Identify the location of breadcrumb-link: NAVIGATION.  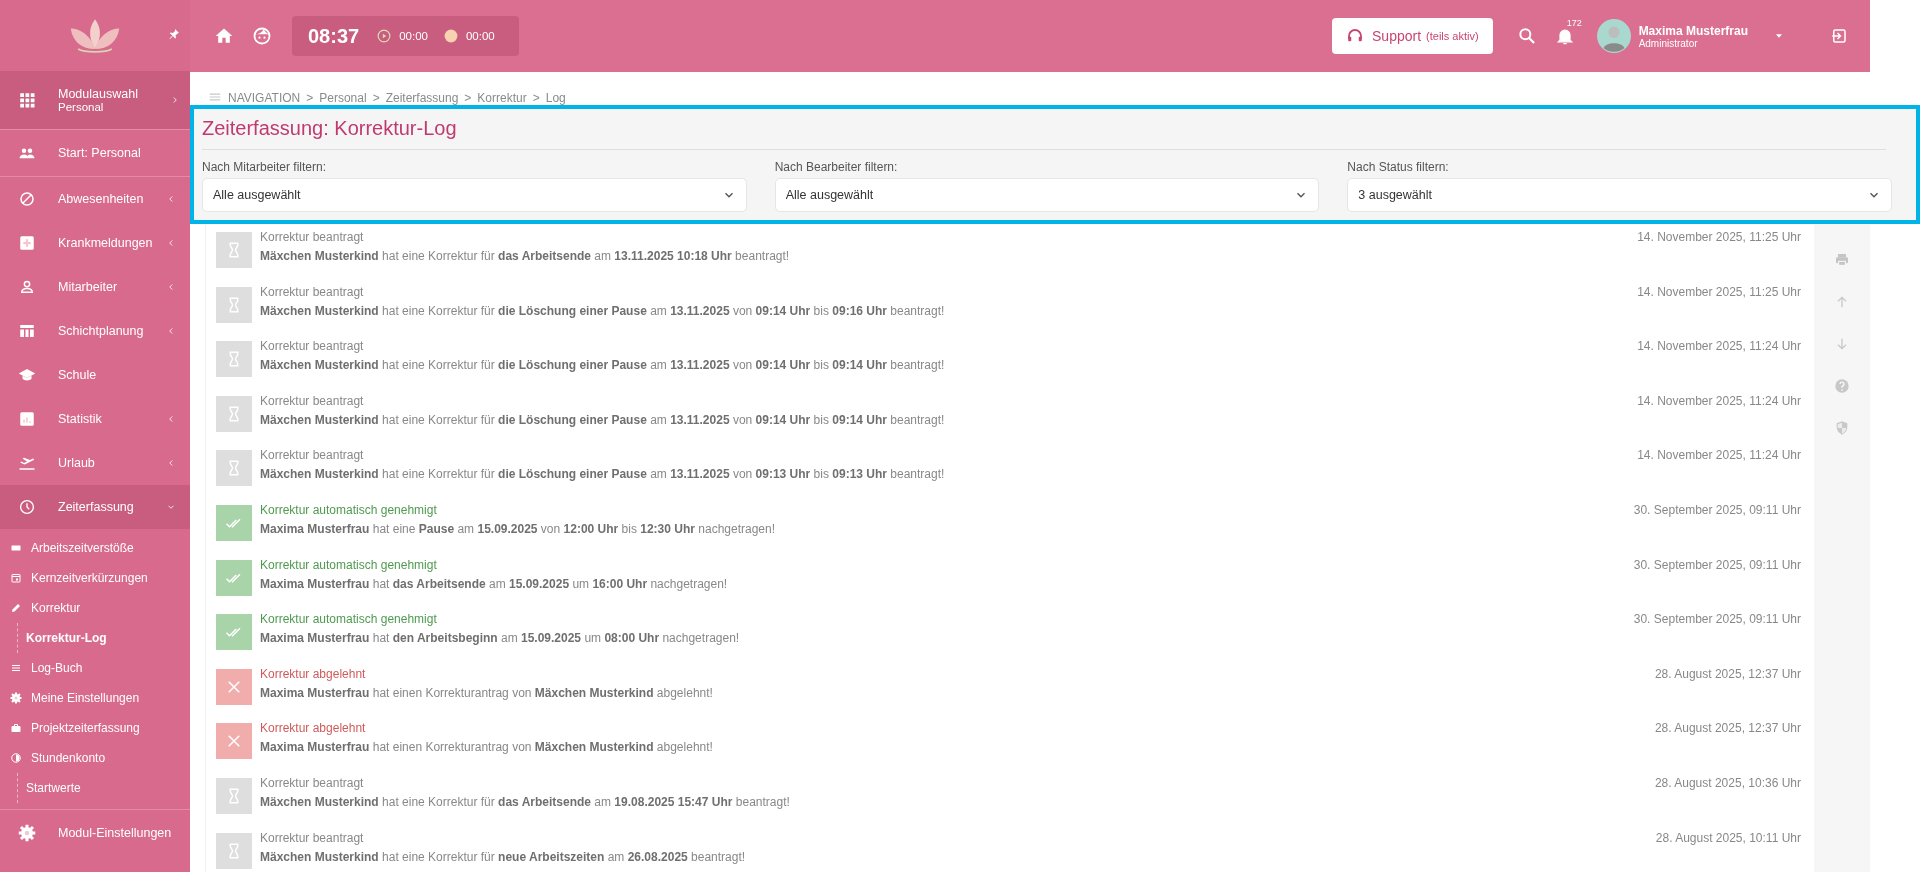
(264, 98).